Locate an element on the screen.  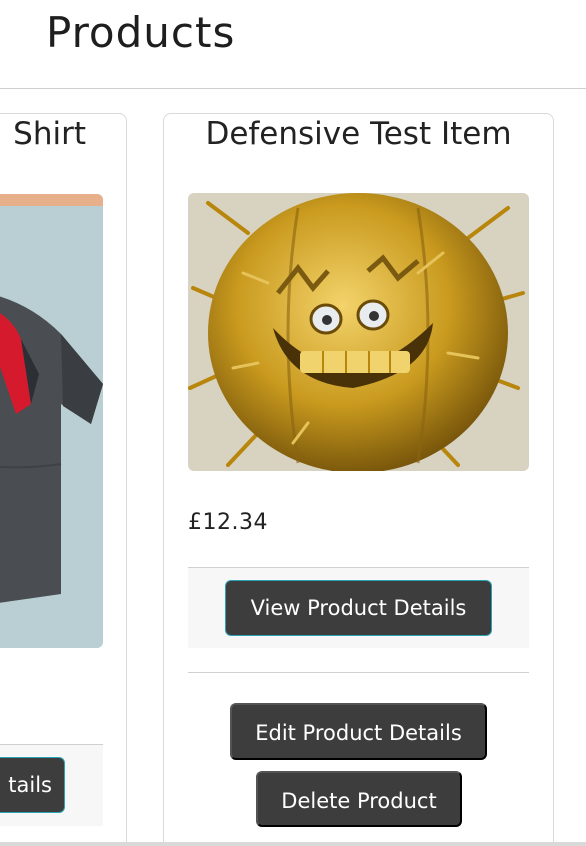
product-price: £12.34 is located at coordinates (228, 522).